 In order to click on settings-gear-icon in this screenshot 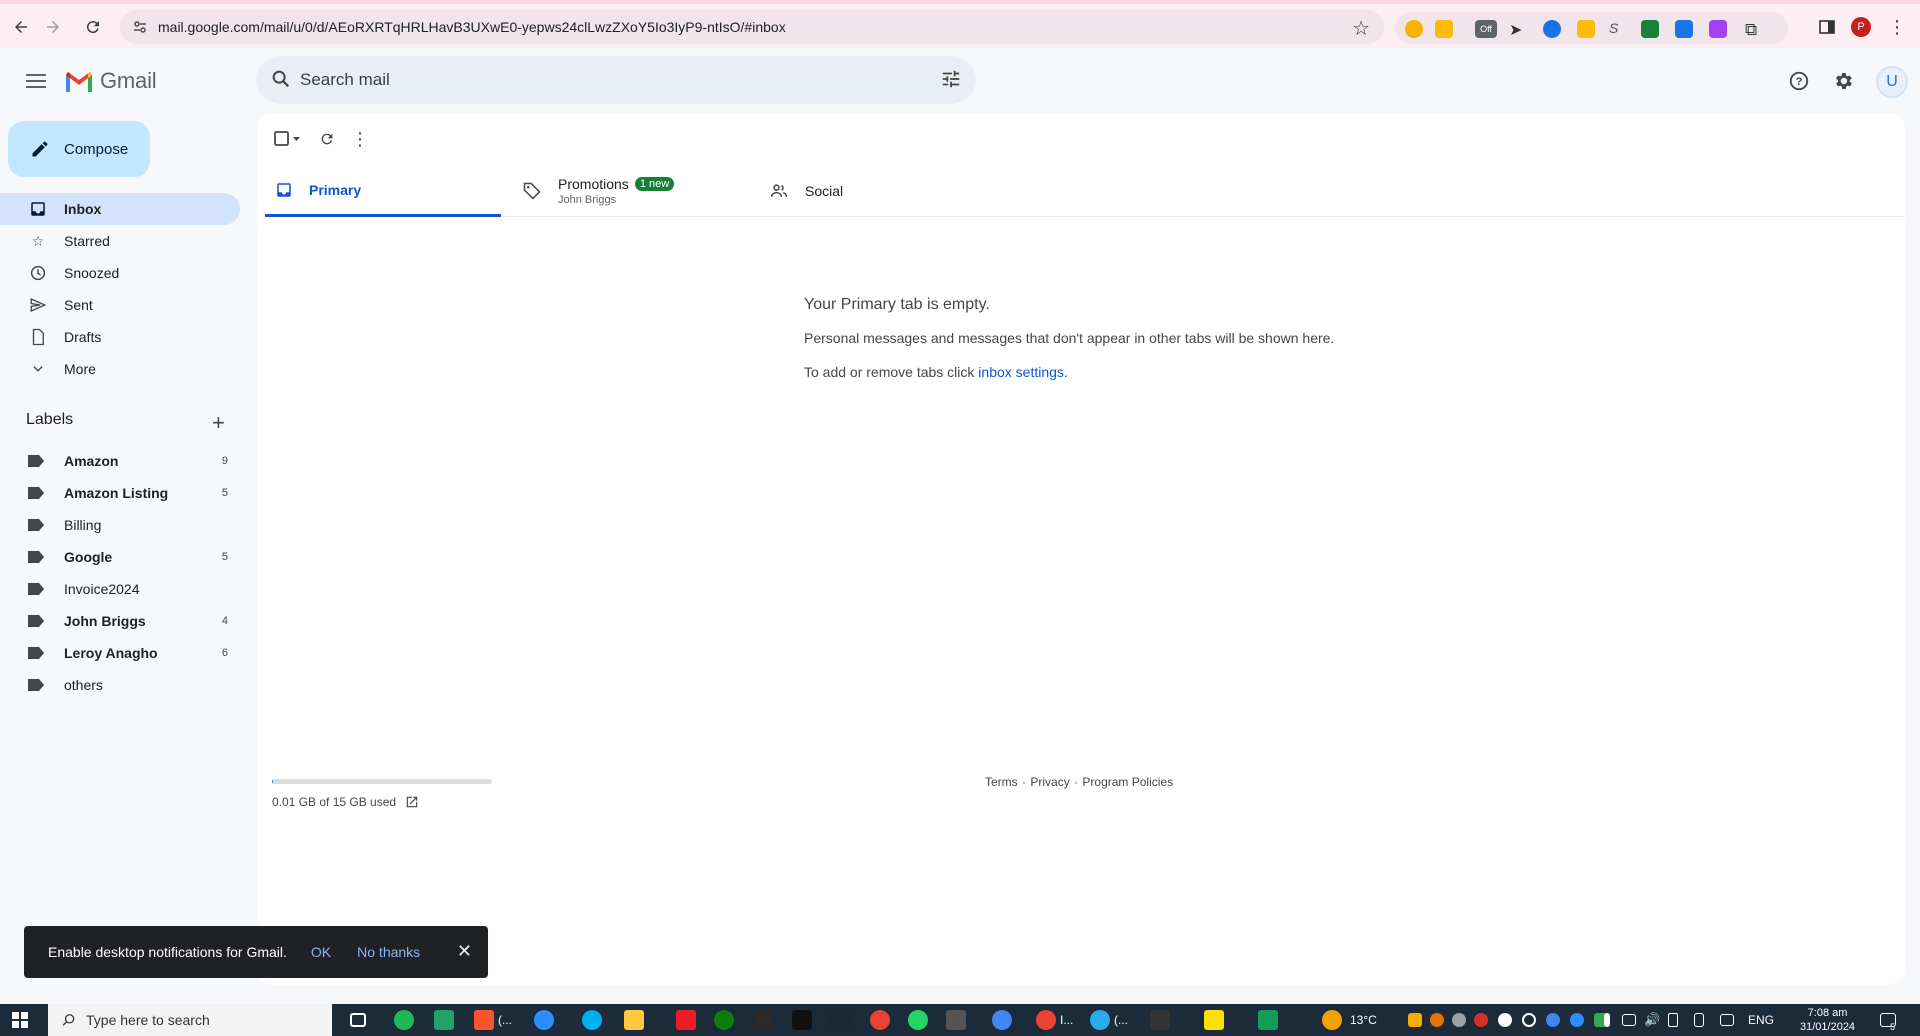, I will do `click(1843, 81)`.